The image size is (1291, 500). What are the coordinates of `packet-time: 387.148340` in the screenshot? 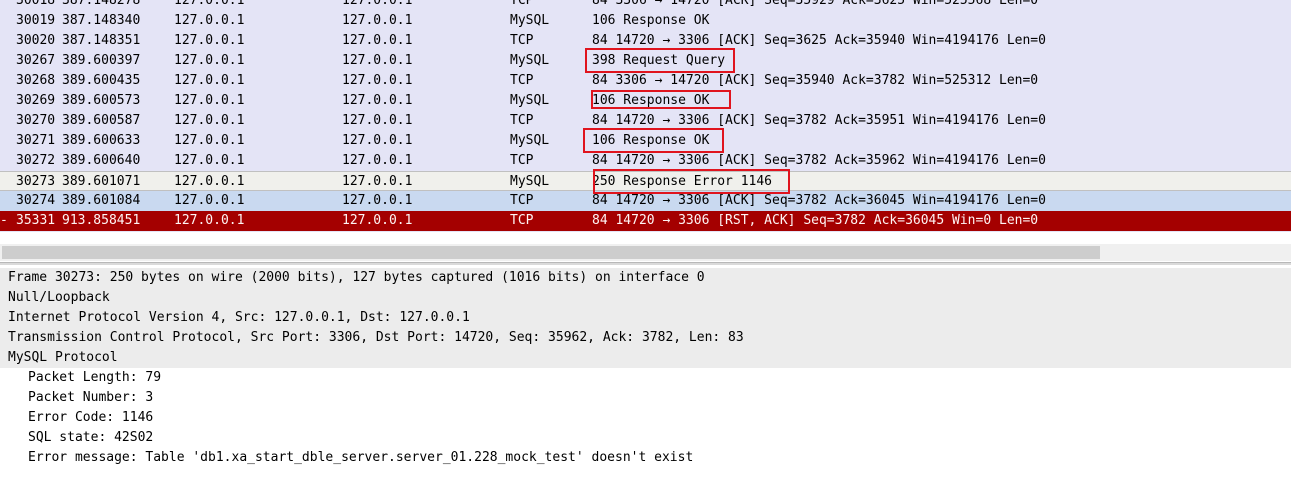 It's located at (101, 20).